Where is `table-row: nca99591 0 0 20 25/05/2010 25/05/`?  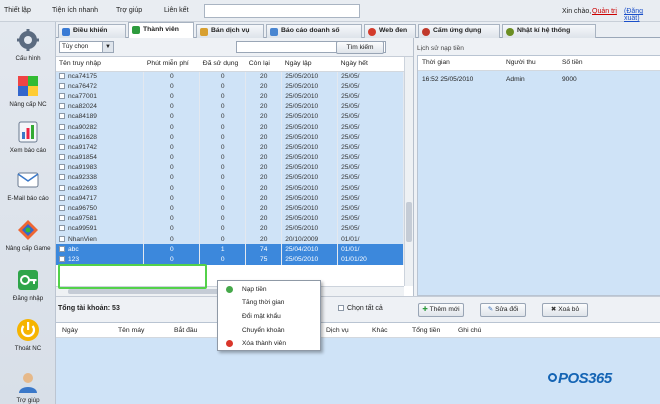
table-row: nca99591 0 0 20 25/05/2010 25/05/ is located at coordinates (230, 228).